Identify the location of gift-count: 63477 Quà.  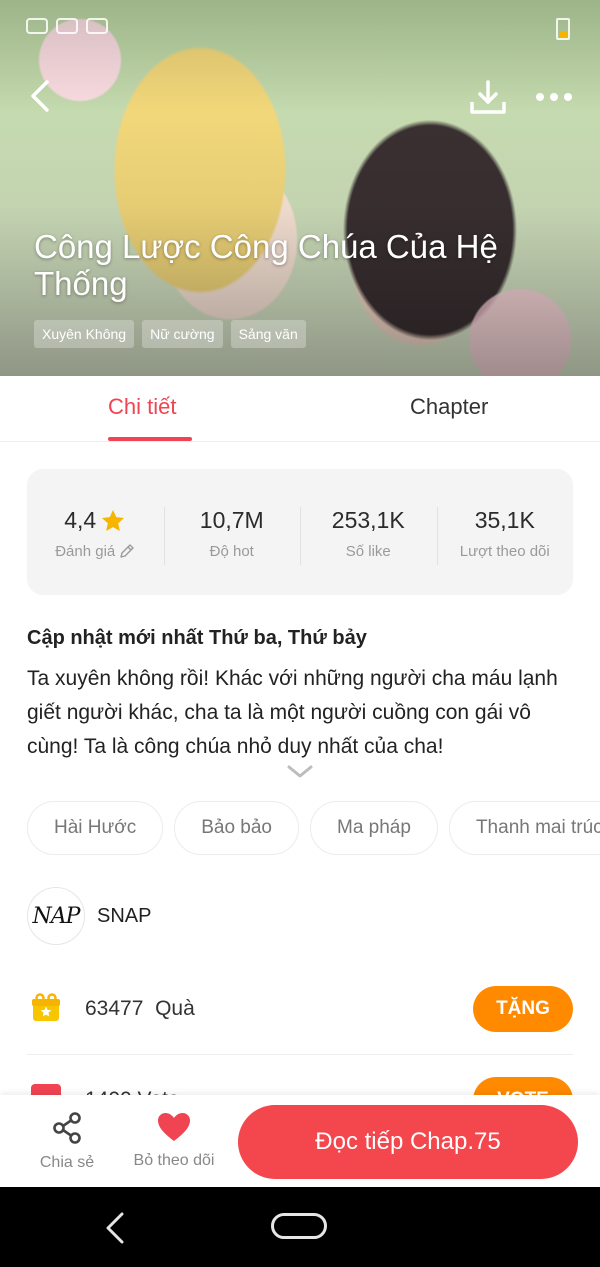
(140, 1009).